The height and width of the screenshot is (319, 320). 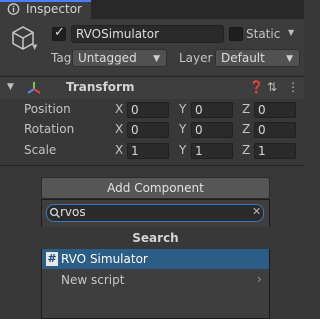 I want to click on popup-title: Search, so click(x=155, y=238).